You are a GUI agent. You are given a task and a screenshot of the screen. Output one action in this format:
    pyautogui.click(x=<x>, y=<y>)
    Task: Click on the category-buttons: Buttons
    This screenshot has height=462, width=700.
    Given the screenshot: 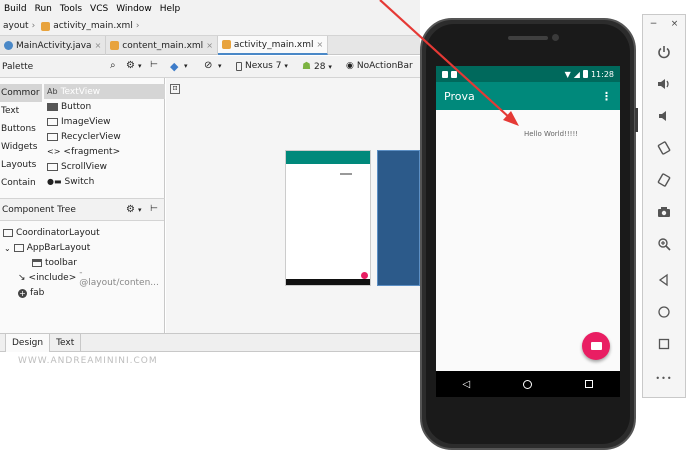 What is the action you would take?
    pyautogui.click(x=21, y=129)
    